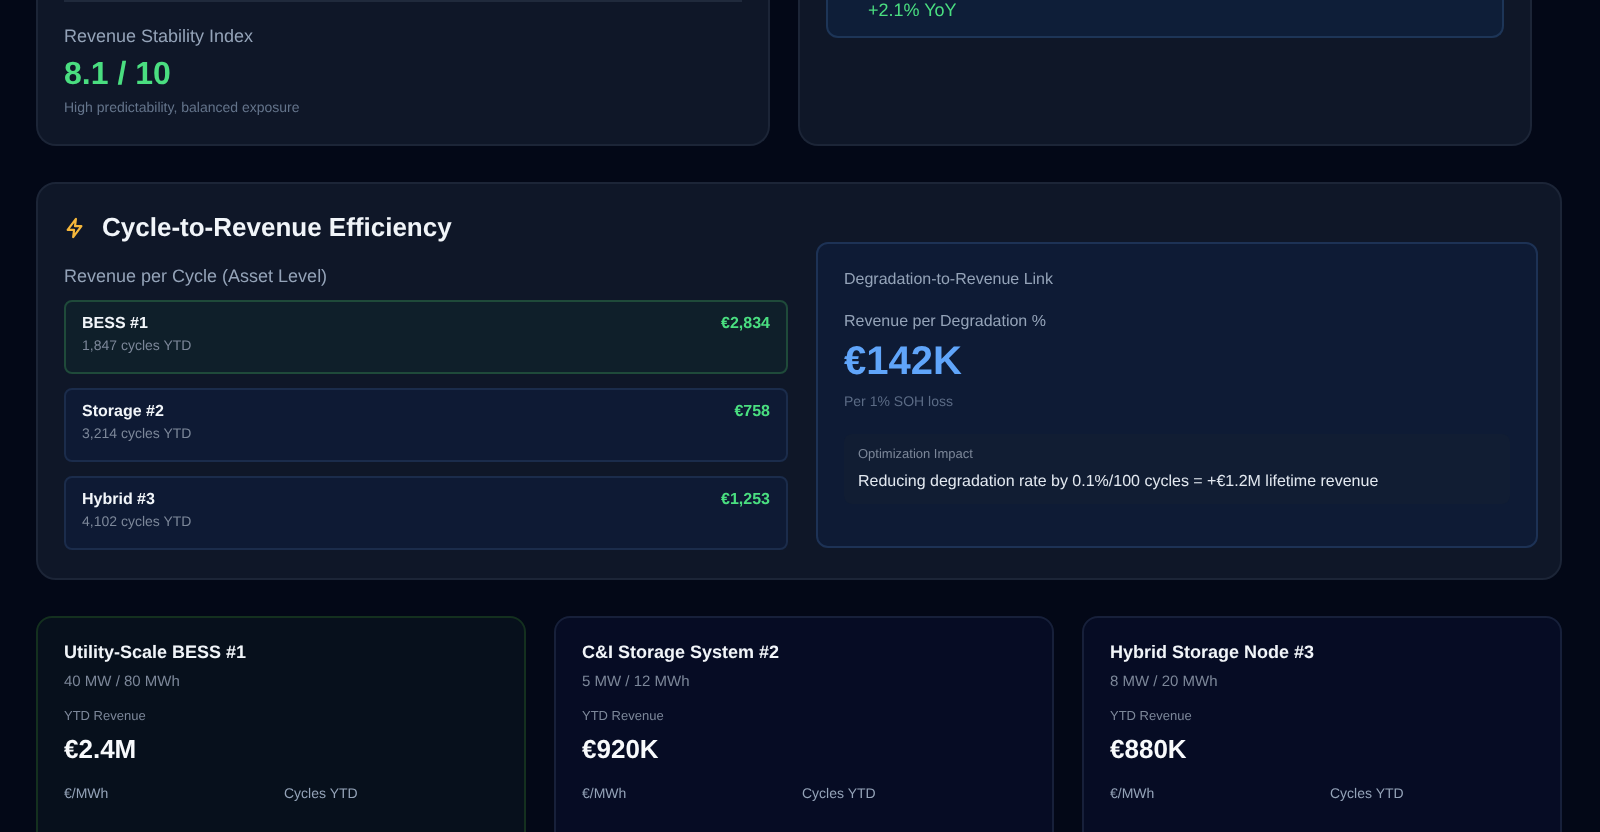  I want to click on change-text: +2.1% YoY, so click(913, 10).